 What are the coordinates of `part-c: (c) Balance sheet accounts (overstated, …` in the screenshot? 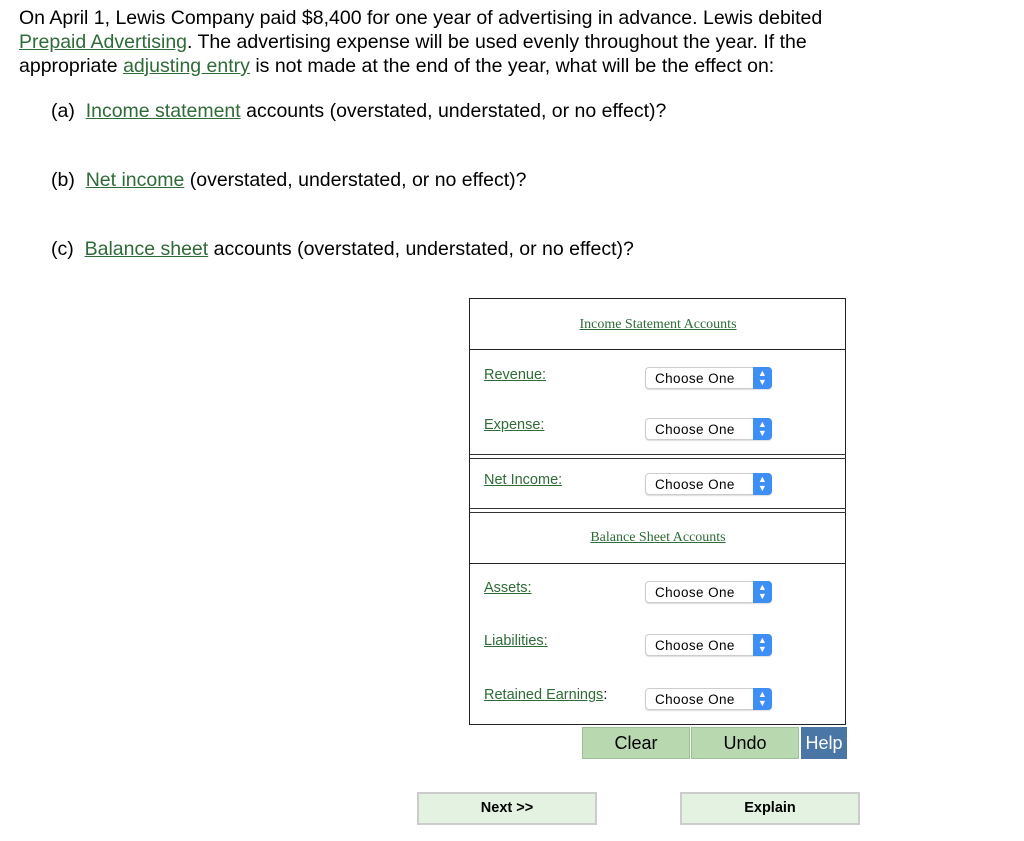 It's located at (342, 249).